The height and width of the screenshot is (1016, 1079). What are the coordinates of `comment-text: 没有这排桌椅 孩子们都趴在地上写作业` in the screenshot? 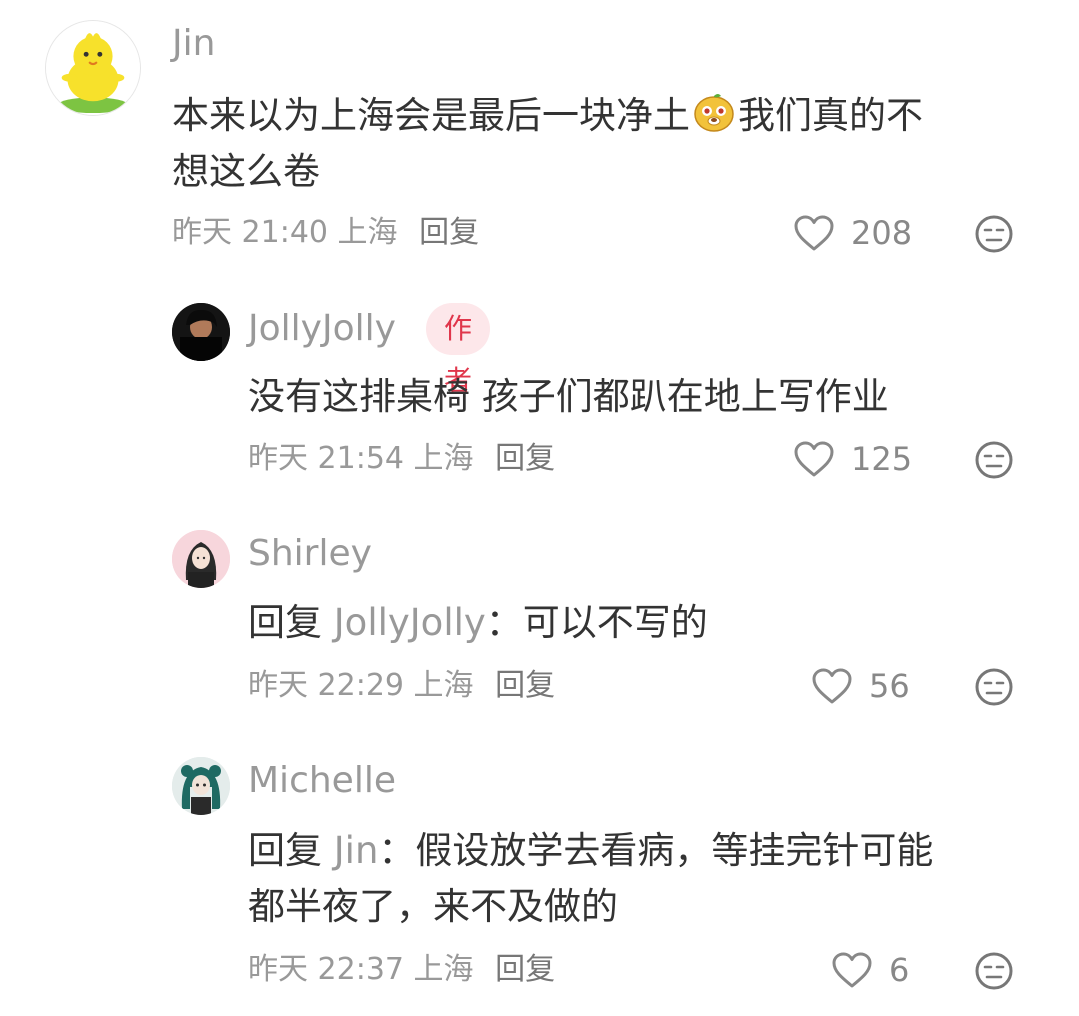 It's located at (568, 396).